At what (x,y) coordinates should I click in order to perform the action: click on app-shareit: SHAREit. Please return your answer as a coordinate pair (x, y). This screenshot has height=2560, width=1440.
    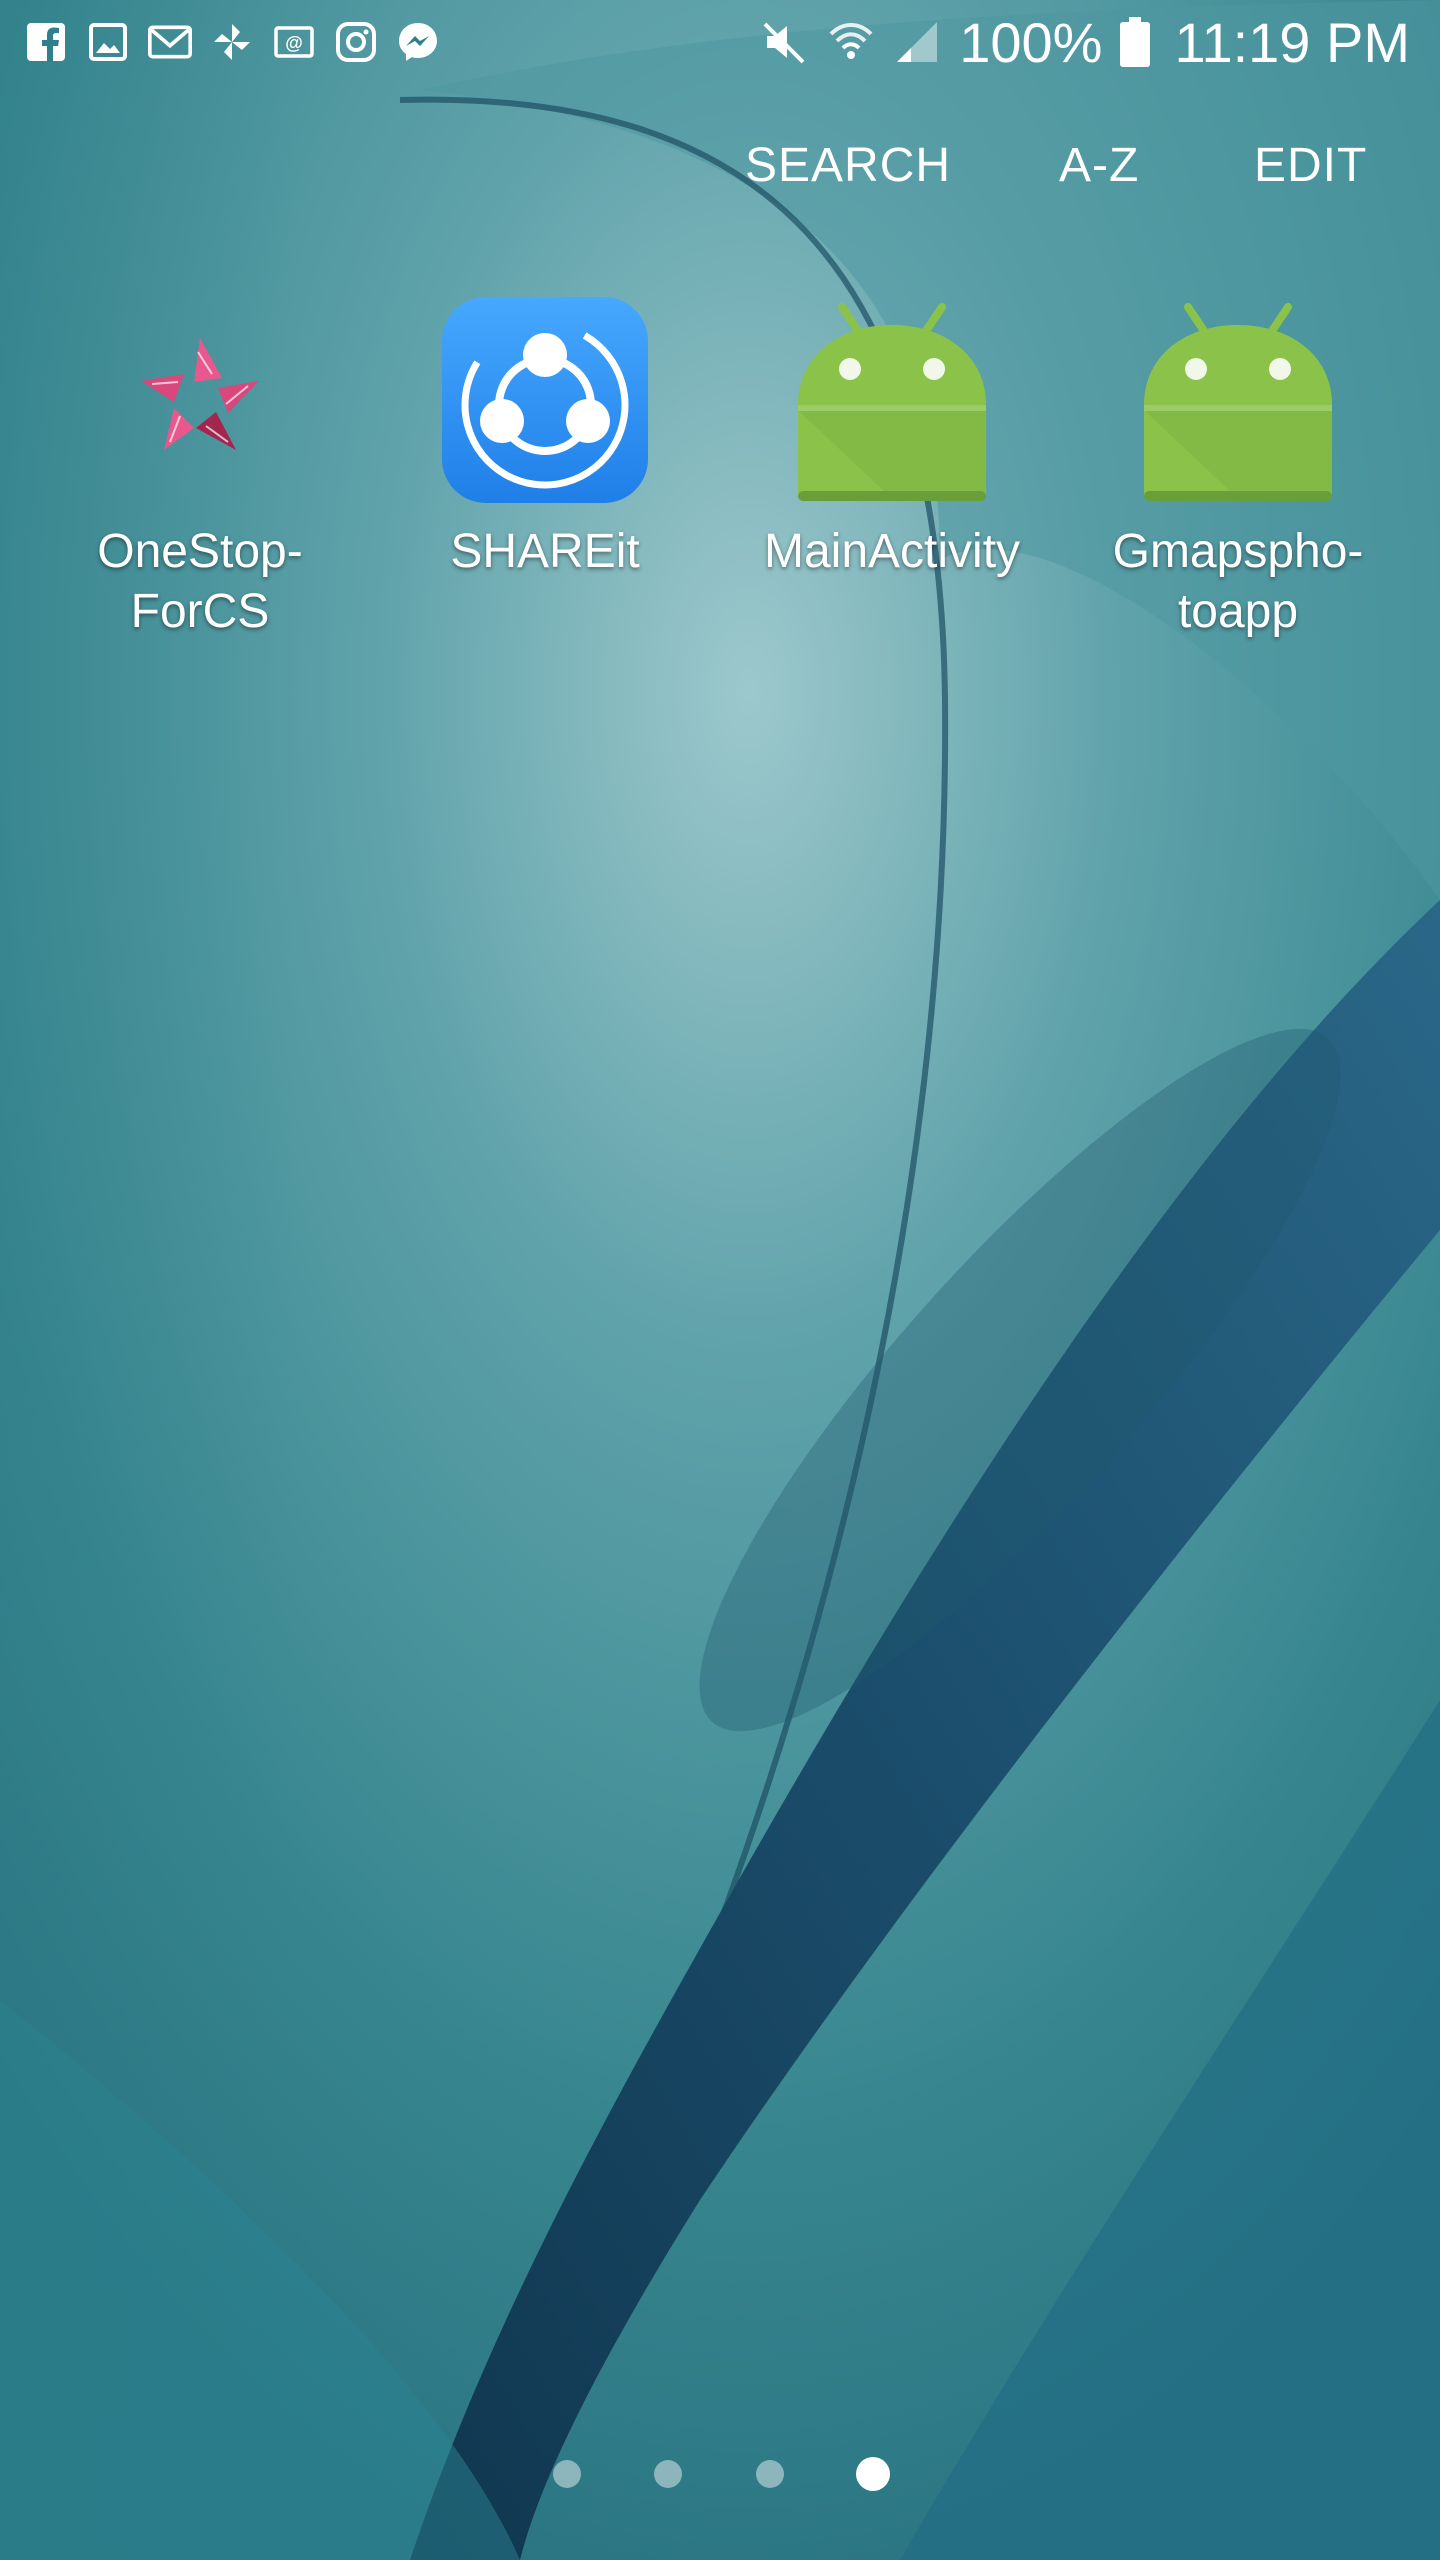
    Looking at the image, I should click on (545, 436).